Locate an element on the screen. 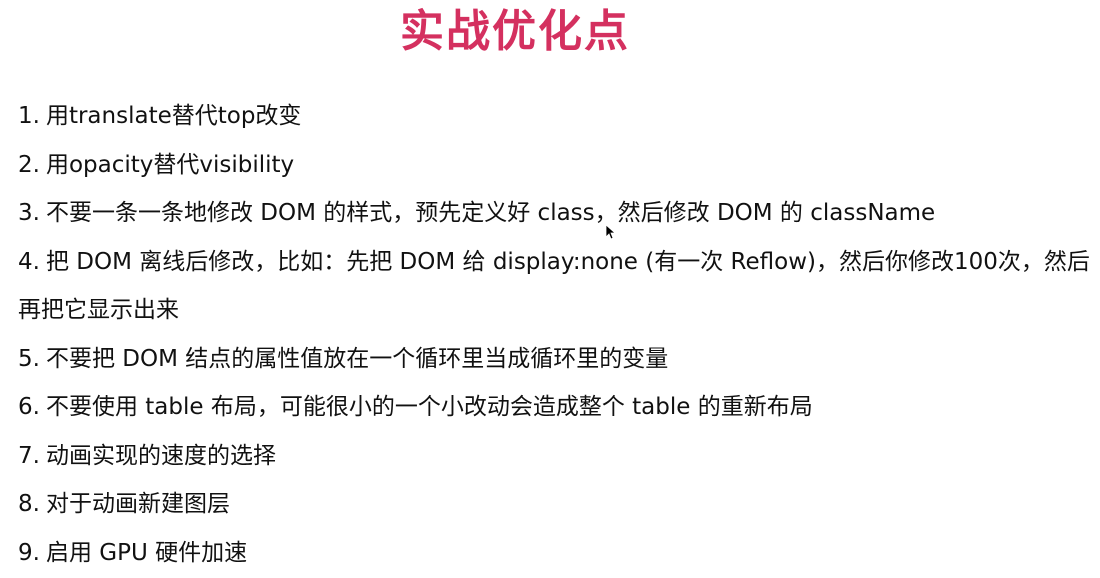 This screenshot has height=578, width=1100. item-number: 5. is located at coordinates (29, 358).